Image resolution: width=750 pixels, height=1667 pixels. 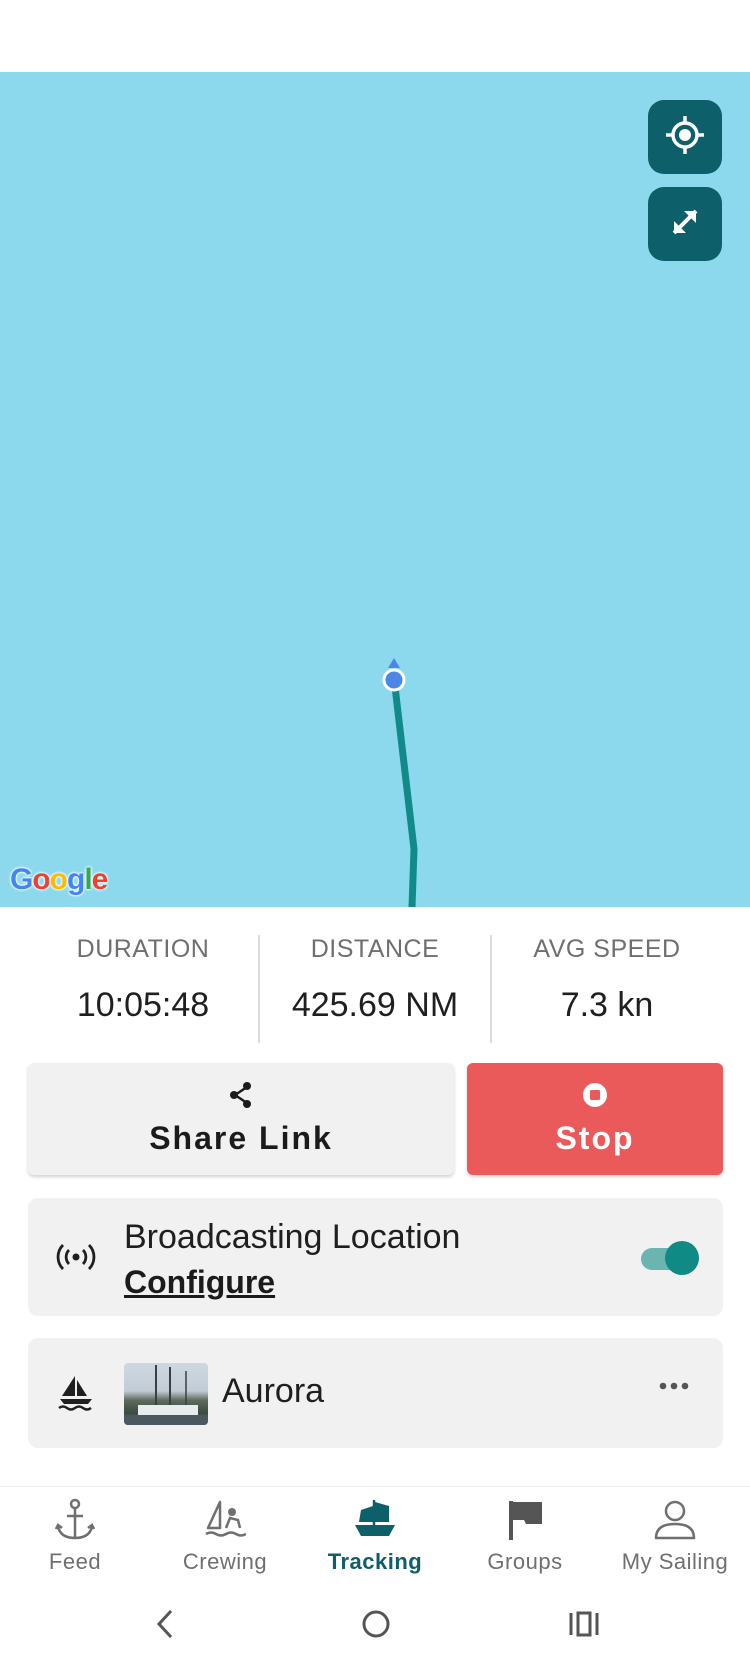 I want to click on broadcast-icon, so click(x=76, y=1259).